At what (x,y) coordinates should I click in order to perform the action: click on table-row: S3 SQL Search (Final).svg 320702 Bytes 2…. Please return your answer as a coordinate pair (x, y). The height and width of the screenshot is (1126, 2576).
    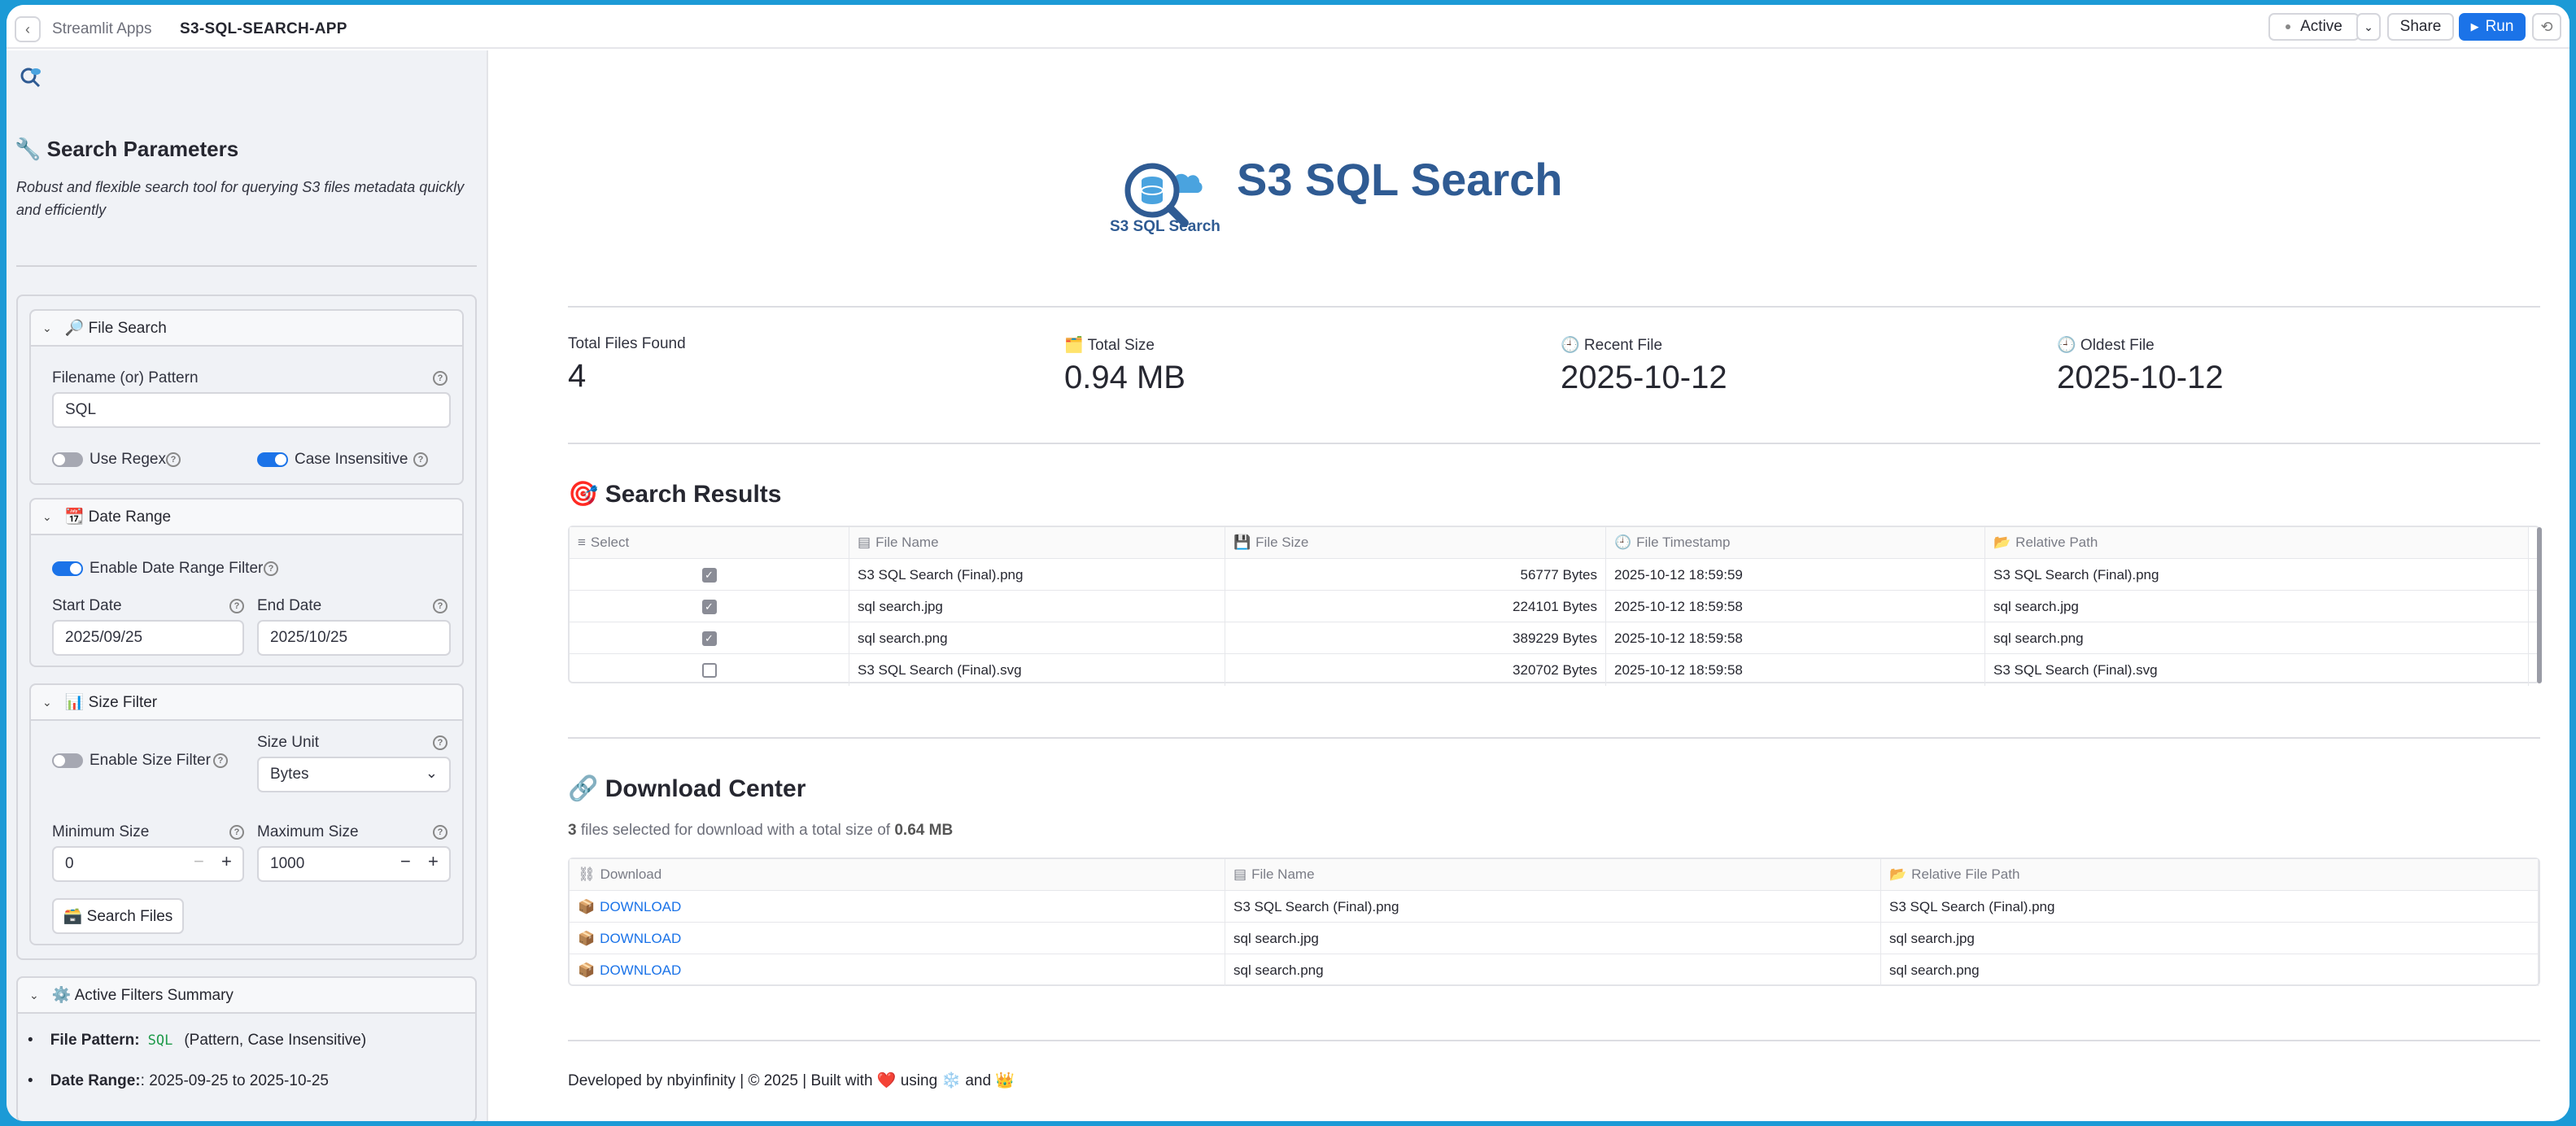
    Looking at the image, I should click on (1554, 669).